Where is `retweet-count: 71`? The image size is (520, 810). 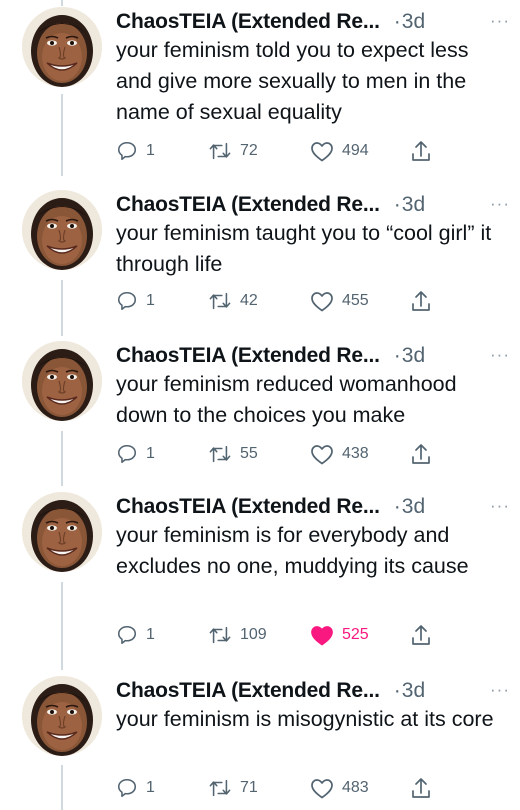
retweet-count: 71 is located at coordinates (249, 787).